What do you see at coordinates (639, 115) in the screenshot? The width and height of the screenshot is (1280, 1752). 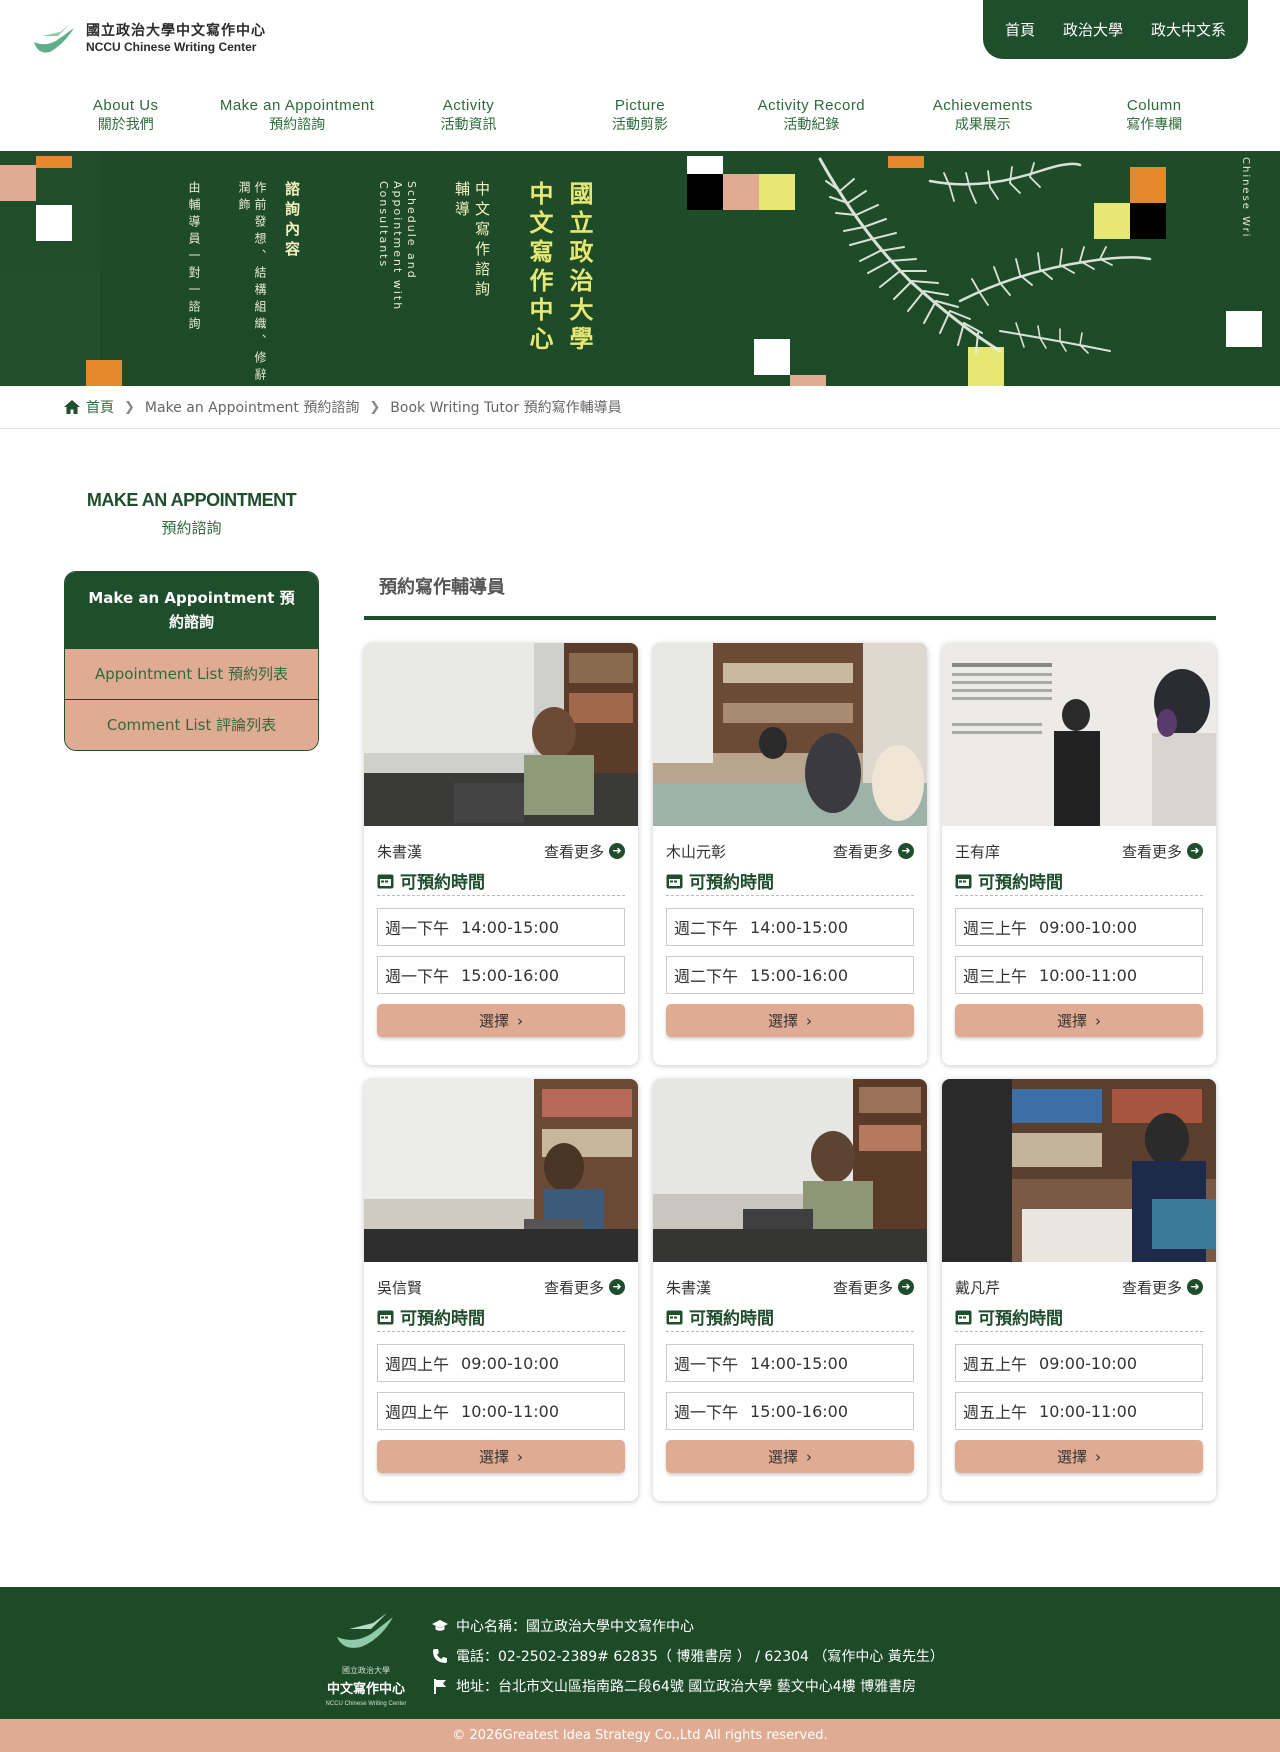 I see `nav-picture: Picture 活動剪影` at bounding box center [639, 115].